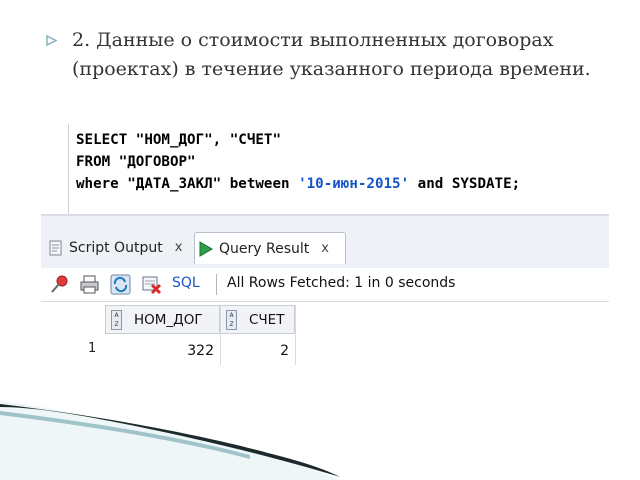  I want to click on column-header-schet: AZ СЧЕТ, so click(257, 319).